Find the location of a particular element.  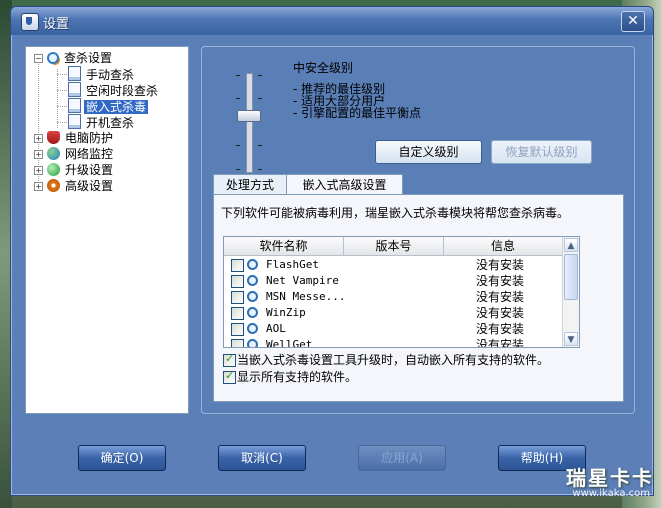

column-header-info: 信息 is located at coordinates (503, 246).